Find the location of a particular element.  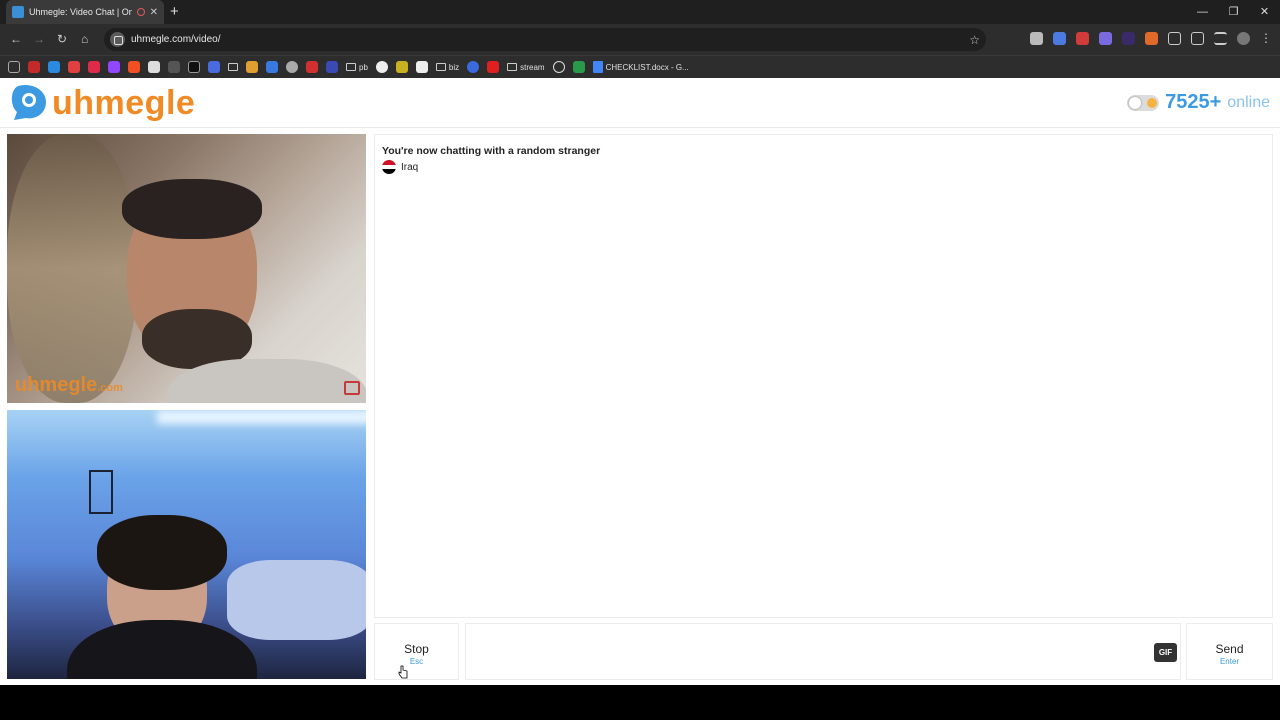

online-label: online is located at coordinates (1248, 102).